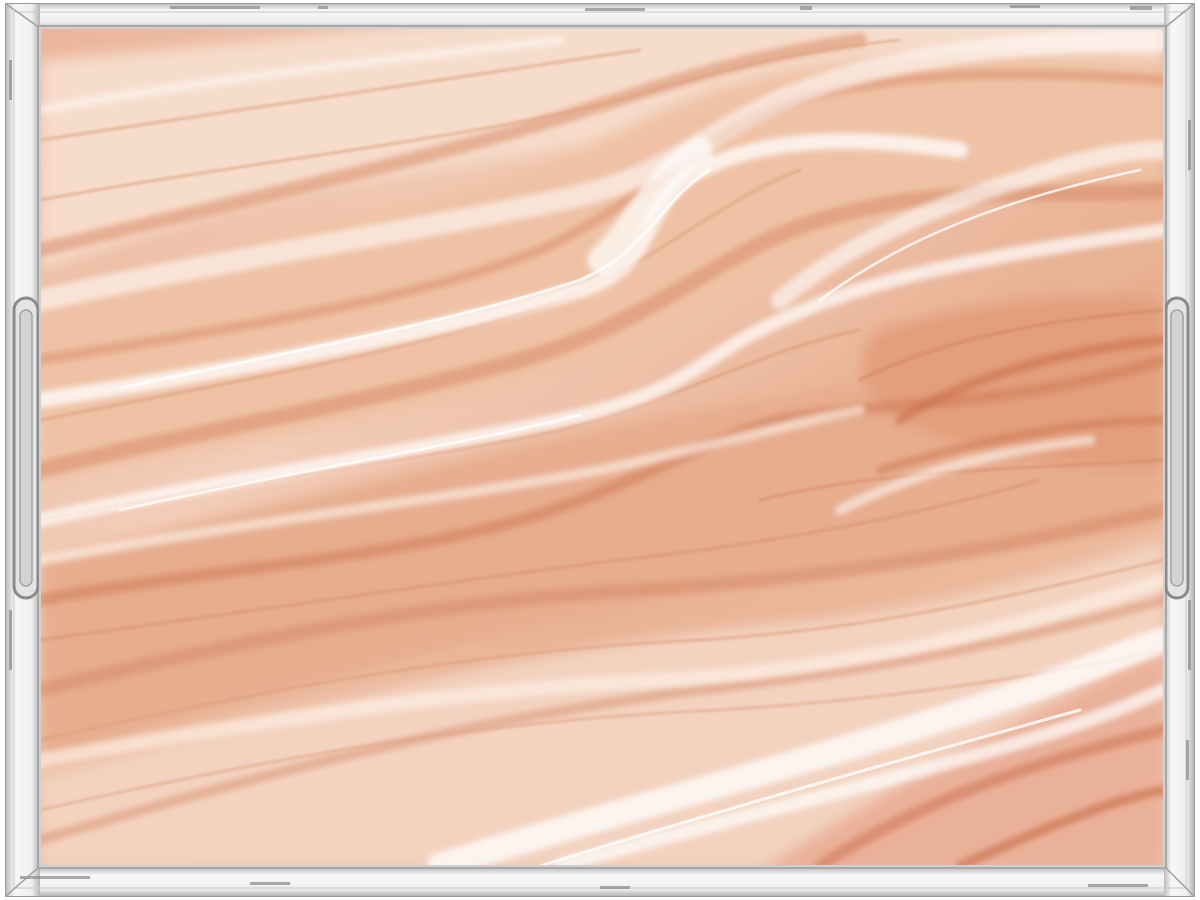 The image size is (1200, 900). Describe the element at coordinates (1177, 448) in the screenshot. I see `right-handle-slot` at that location.